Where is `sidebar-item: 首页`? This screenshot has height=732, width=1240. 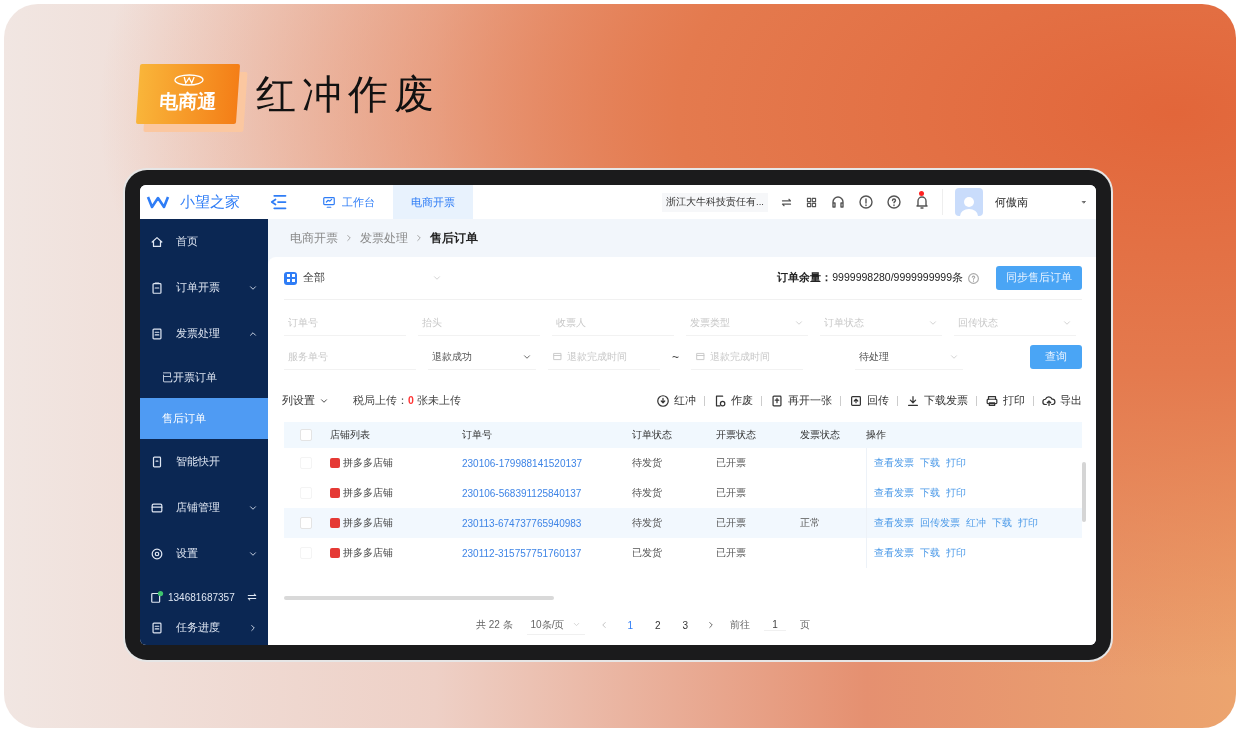
sidebar-item: 首页 is located at coordinates (204, 242).